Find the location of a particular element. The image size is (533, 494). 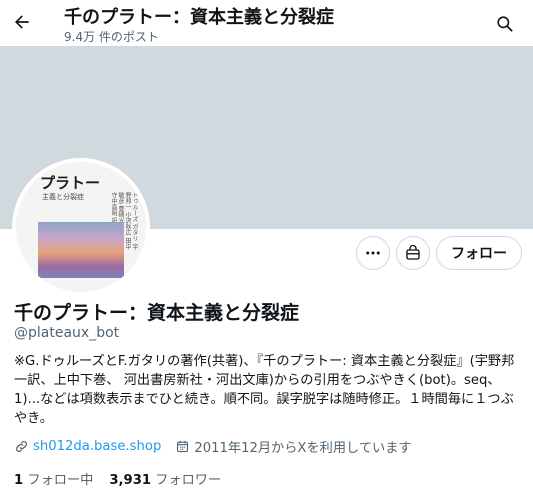

link-icon is located at coordinates (21, 446).